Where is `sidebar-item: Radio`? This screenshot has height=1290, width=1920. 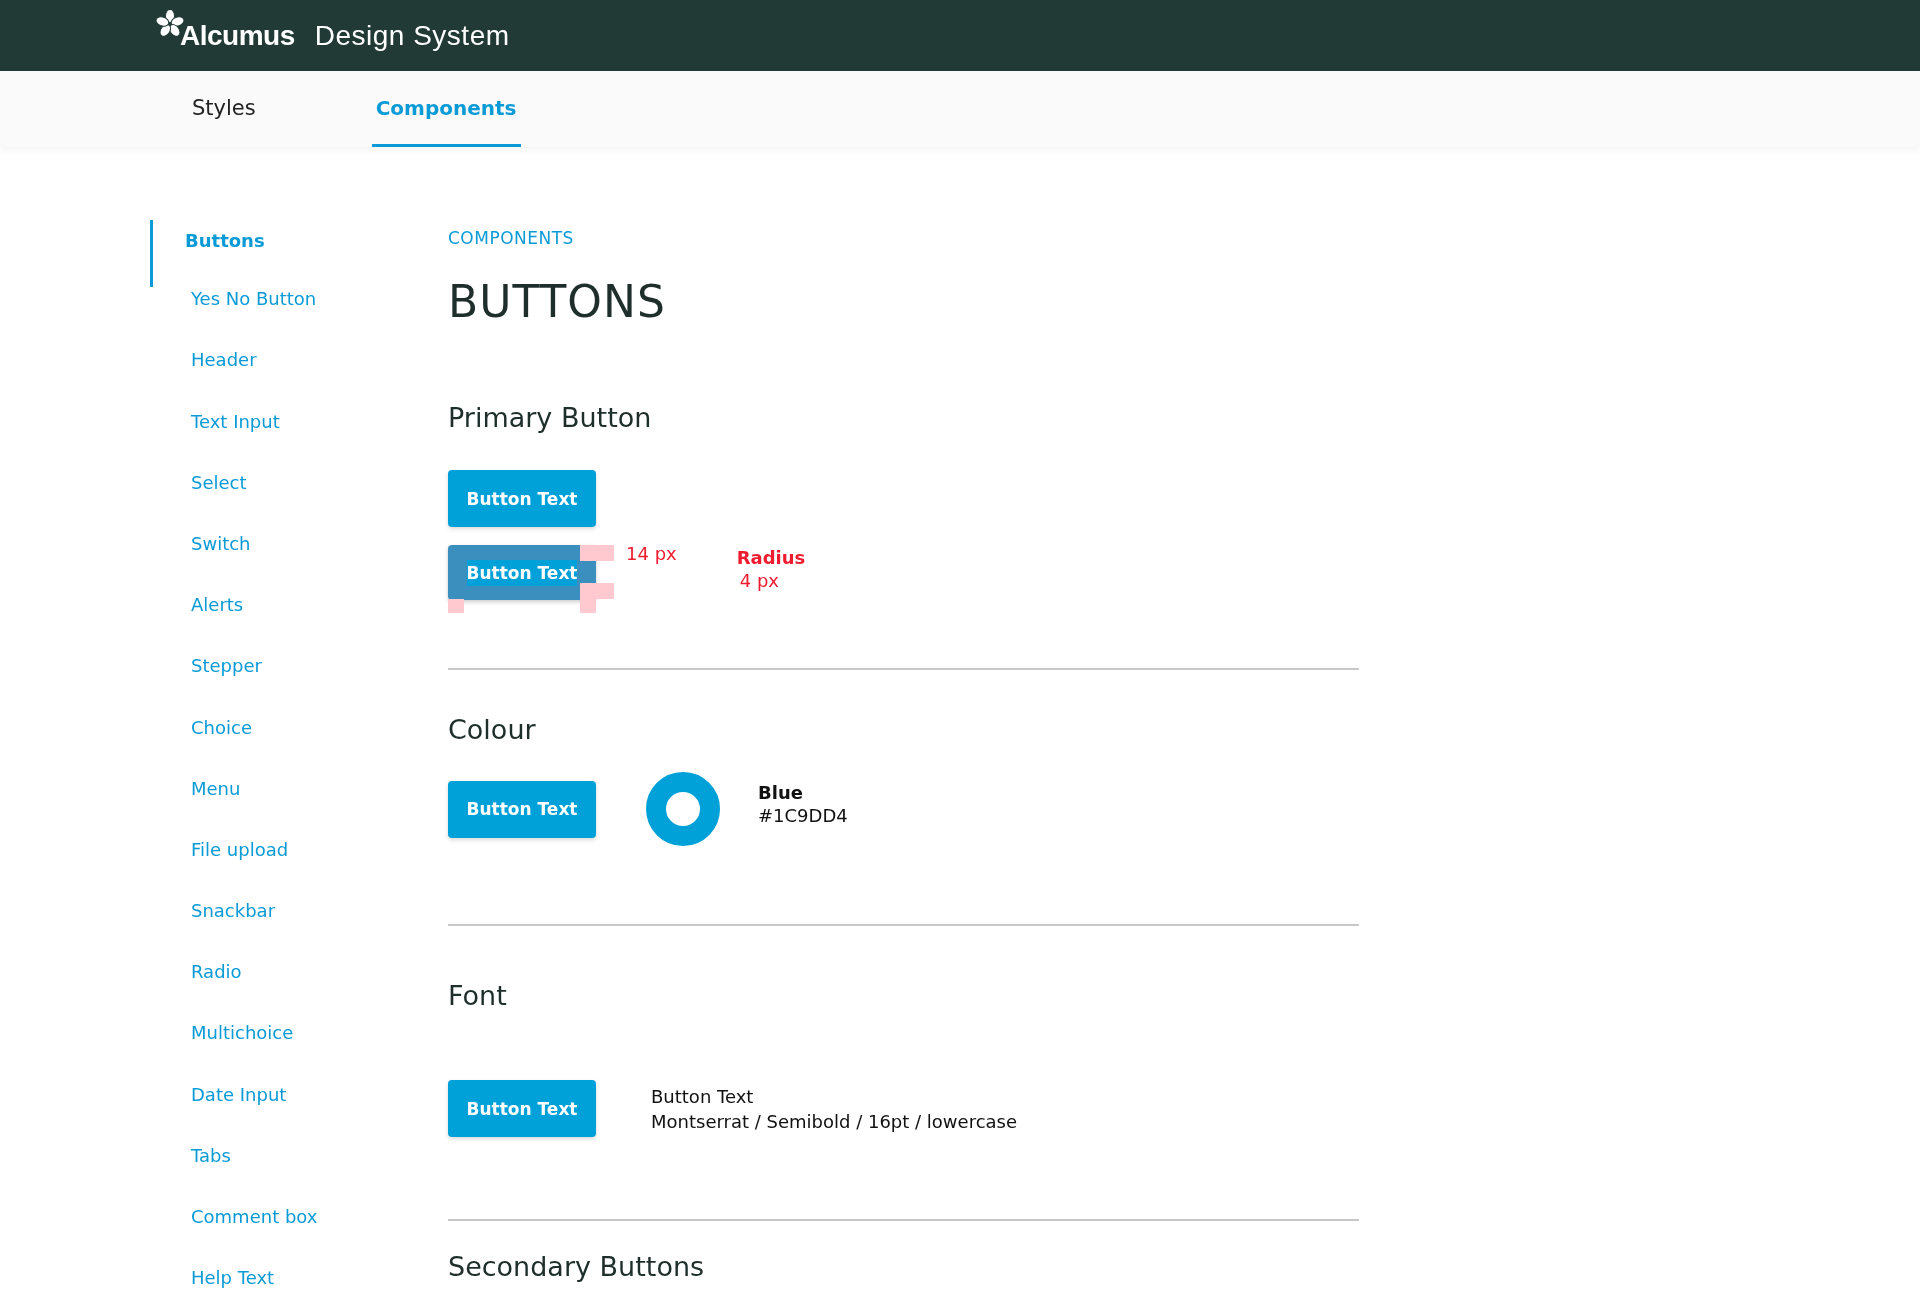
sidebar-item: Radio is located at coordinates (299, 991).